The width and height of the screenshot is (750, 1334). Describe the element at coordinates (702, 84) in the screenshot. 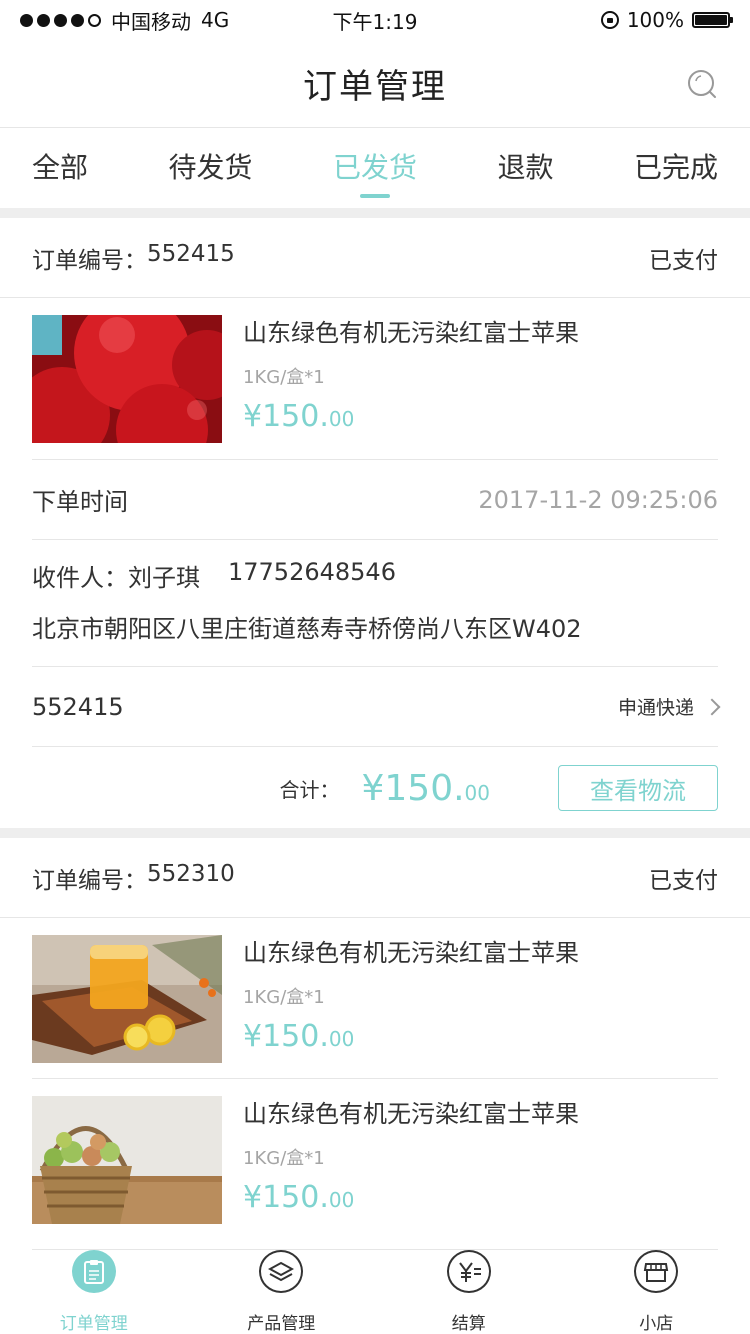

I see `search-icon` at that location.